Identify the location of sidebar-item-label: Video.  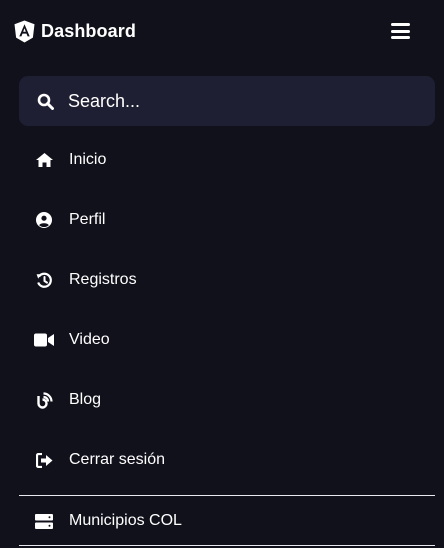
(89, 339).